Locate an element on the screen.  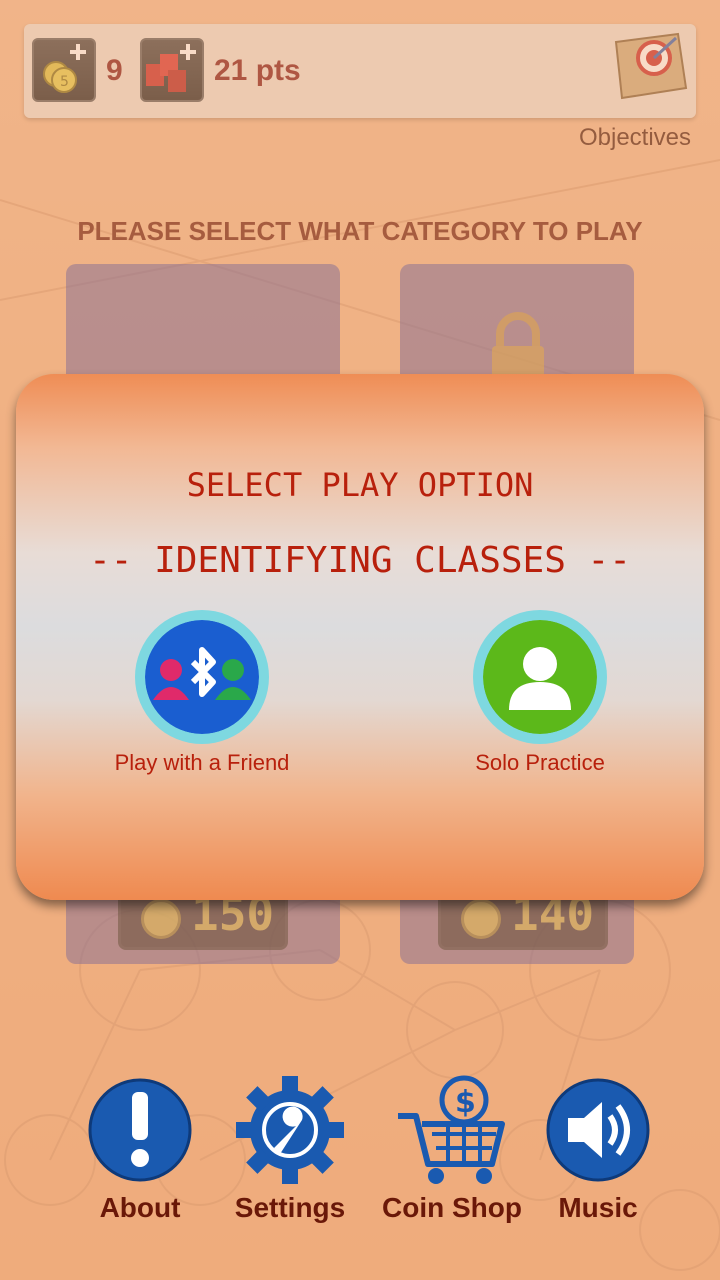
about-button: About is located at coordinates (140, 1154).